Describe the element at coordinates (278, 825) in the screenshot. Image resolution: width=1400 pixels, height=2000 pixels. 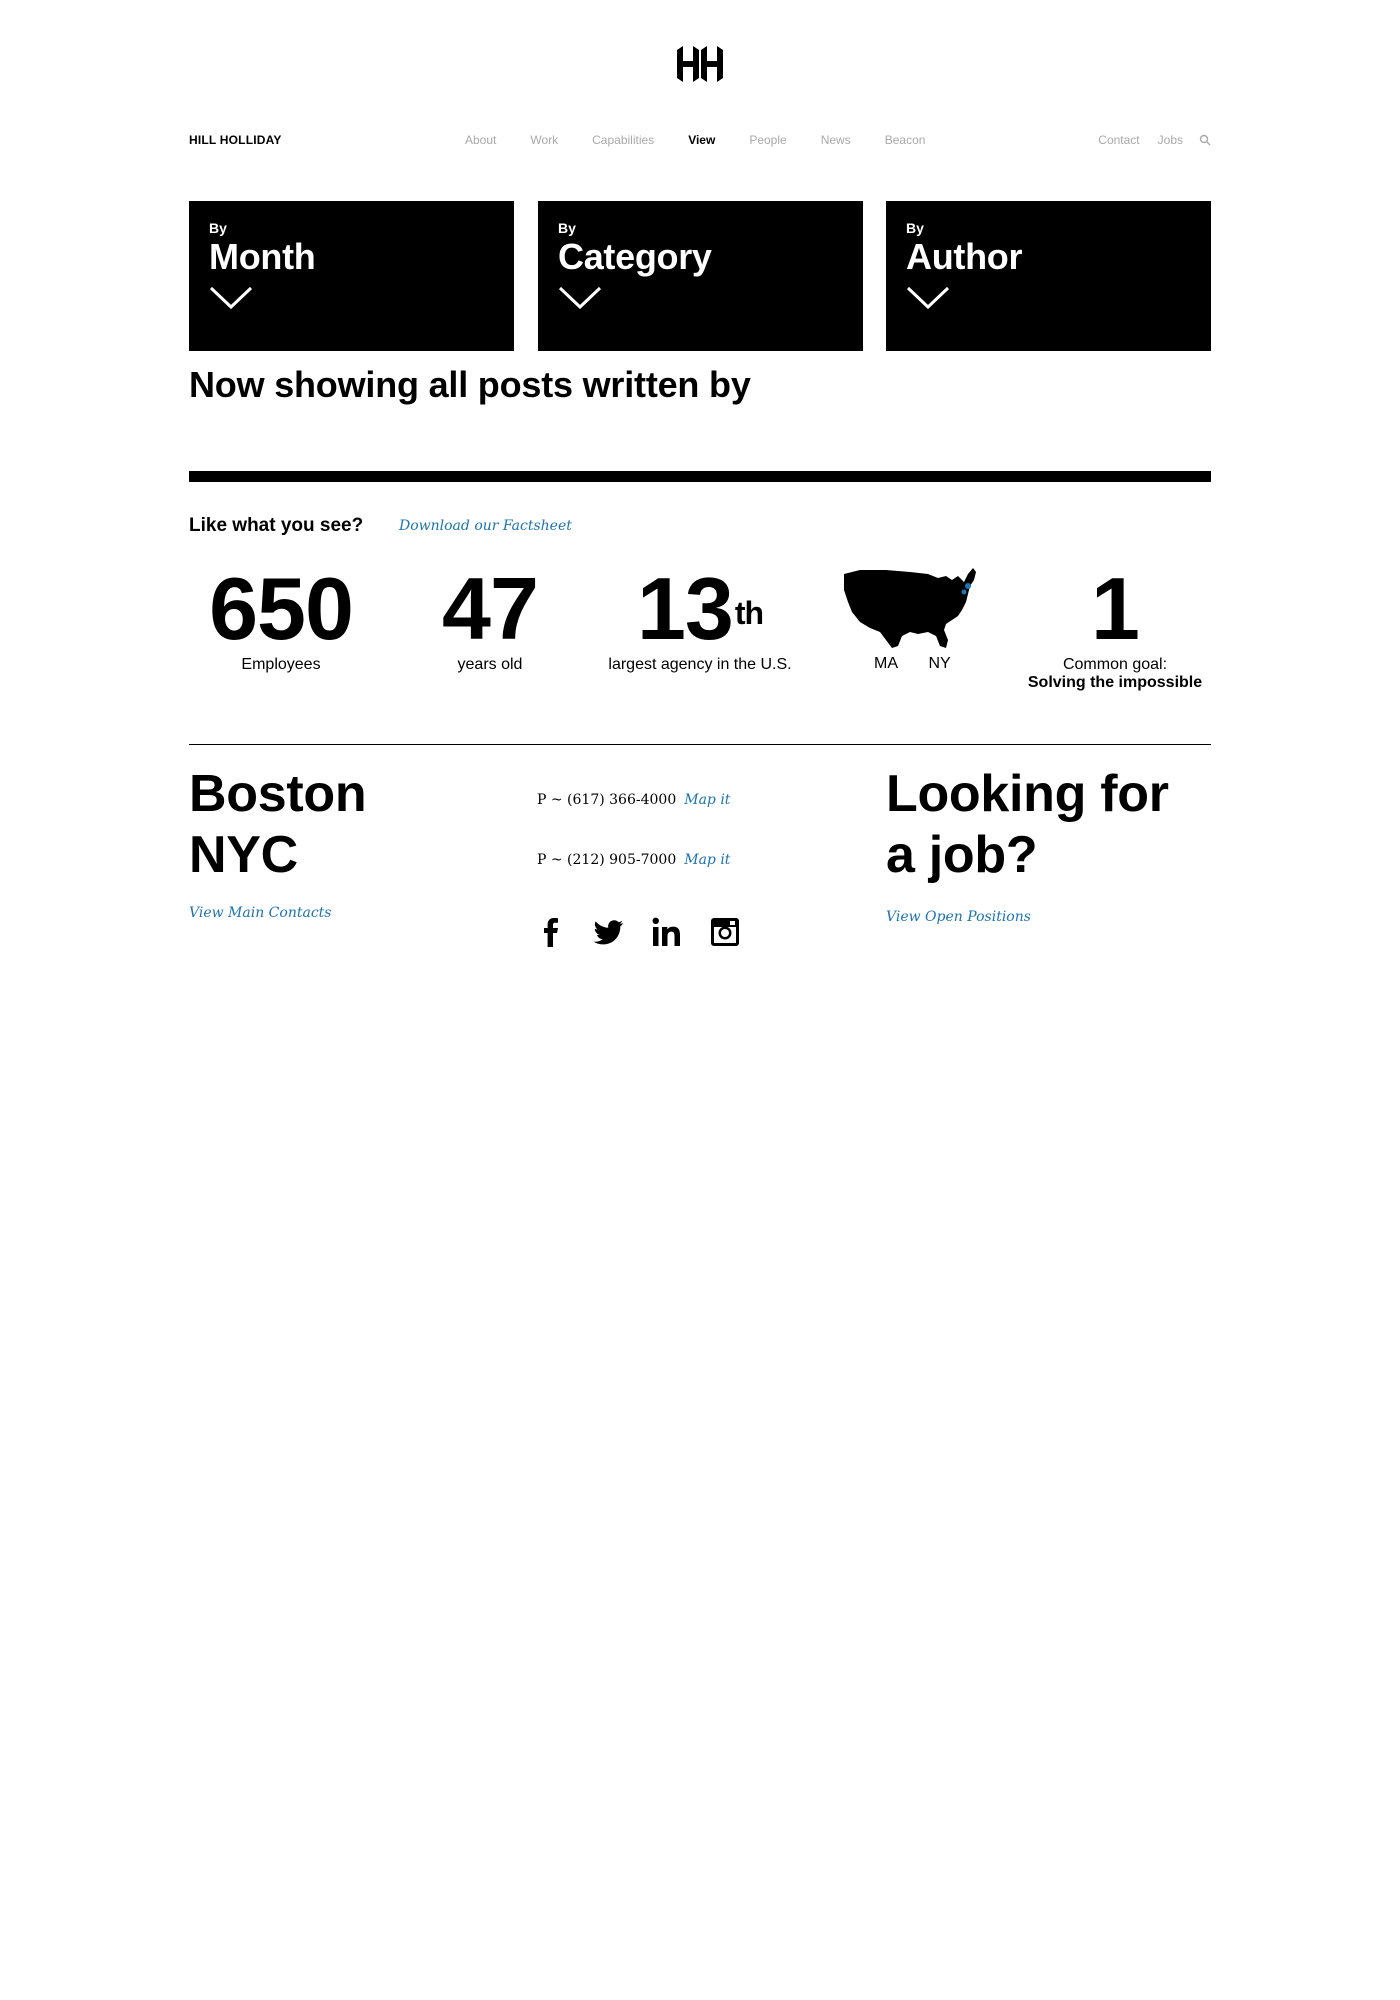
I see `office-cities: Boston NYC` at that location.